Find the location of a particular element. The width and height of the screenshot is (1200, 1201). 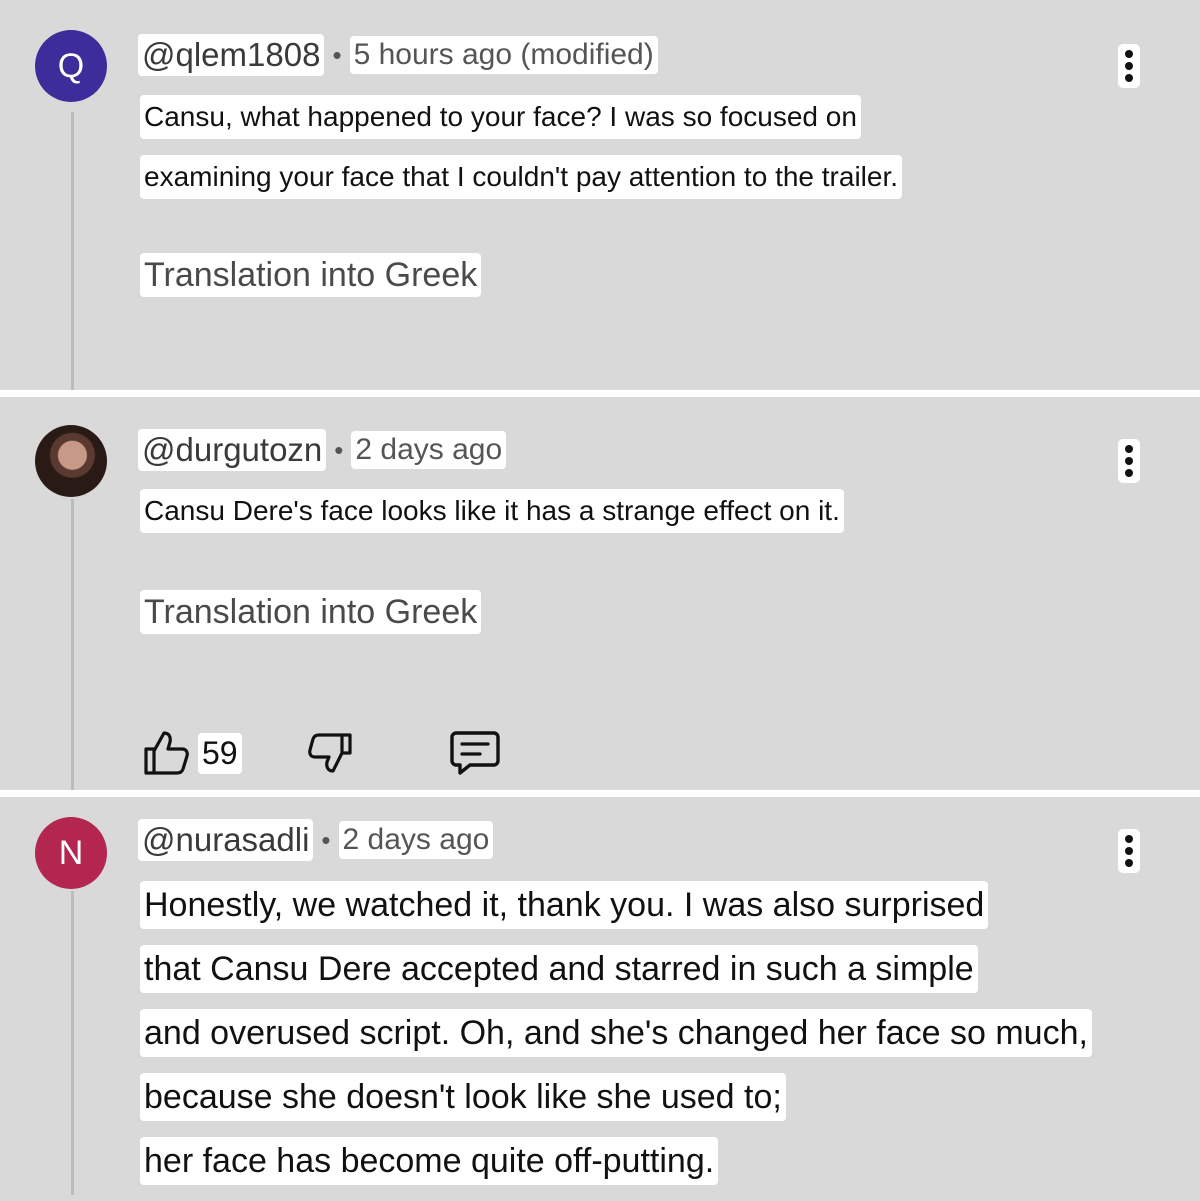

avatar-letter: Q is located at coordinates (71, 65).